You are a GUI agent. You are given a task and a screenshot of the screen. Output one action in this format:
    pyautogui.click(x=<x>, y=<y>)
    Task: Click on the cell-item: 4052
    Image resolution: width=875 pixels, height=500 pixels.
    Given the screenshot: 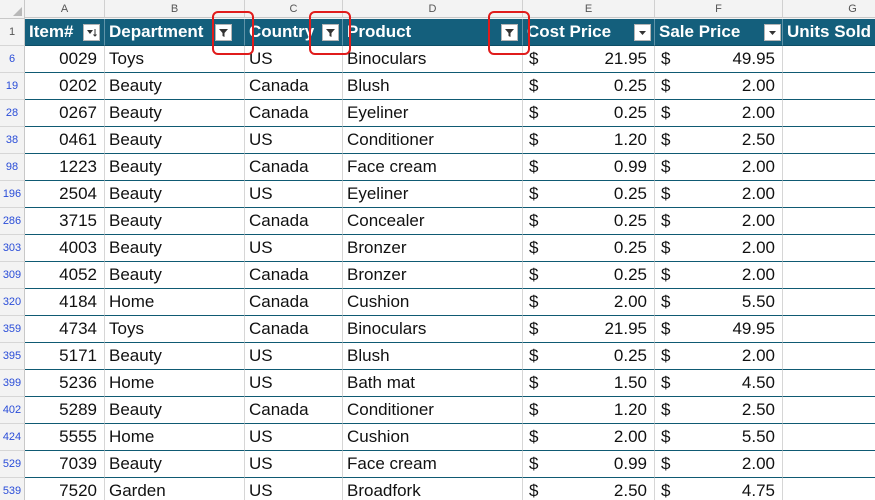 What is the action you would take?
    pyautogui.click(x=65, y=275)
    